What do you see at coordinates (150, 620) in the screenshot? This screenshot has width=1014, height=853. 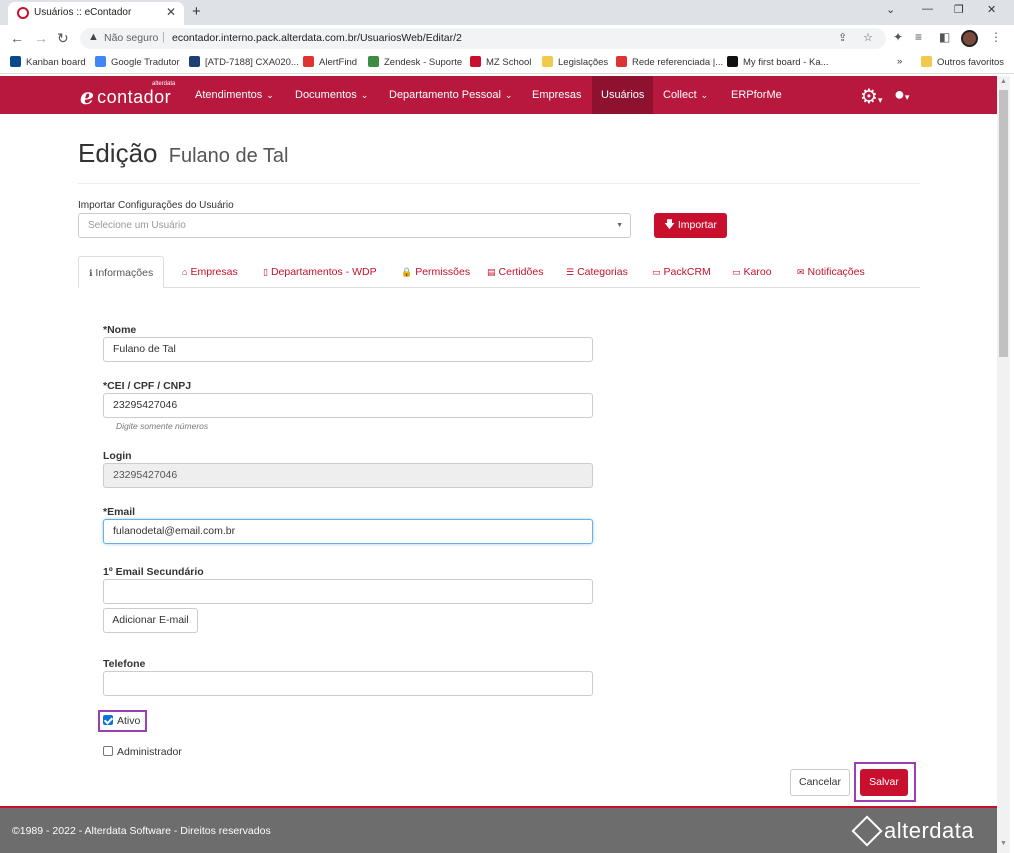 I see `add-email-button: Adicionar E-mail` at bounding box center [150, 620].